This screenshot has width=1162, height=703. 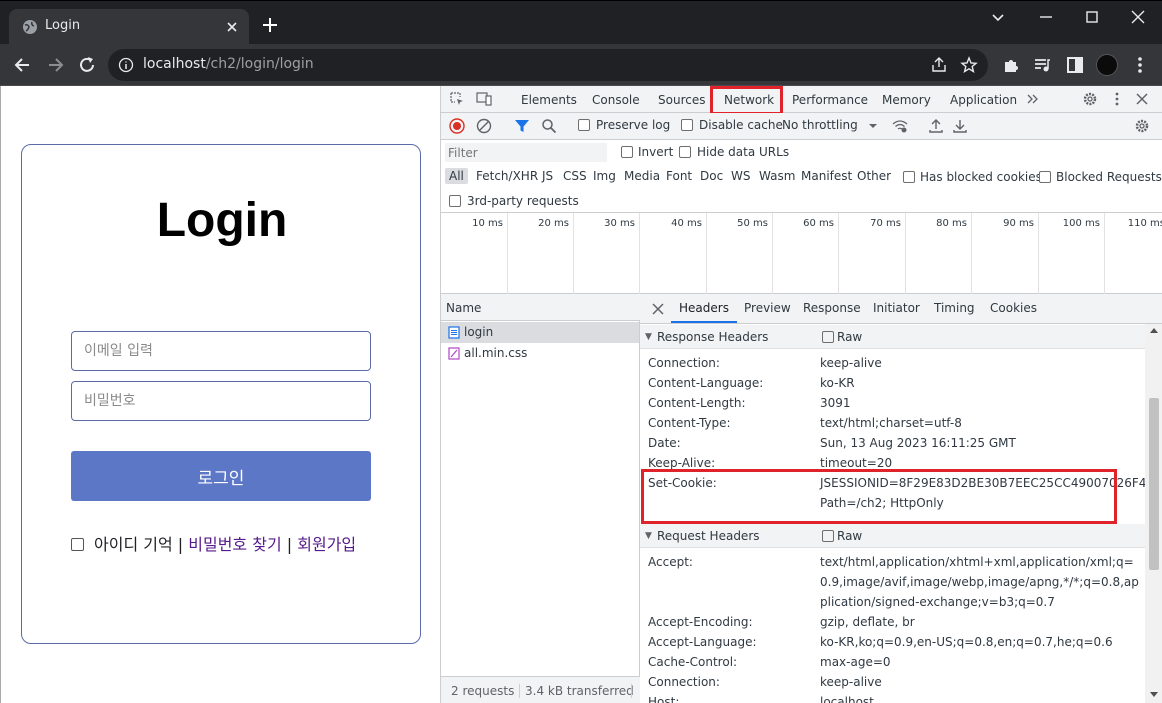 What do you see at coordinates (584, 125) in the screenshot?
I see `preserve-log-checkbox` at bounding box center [584, 125].